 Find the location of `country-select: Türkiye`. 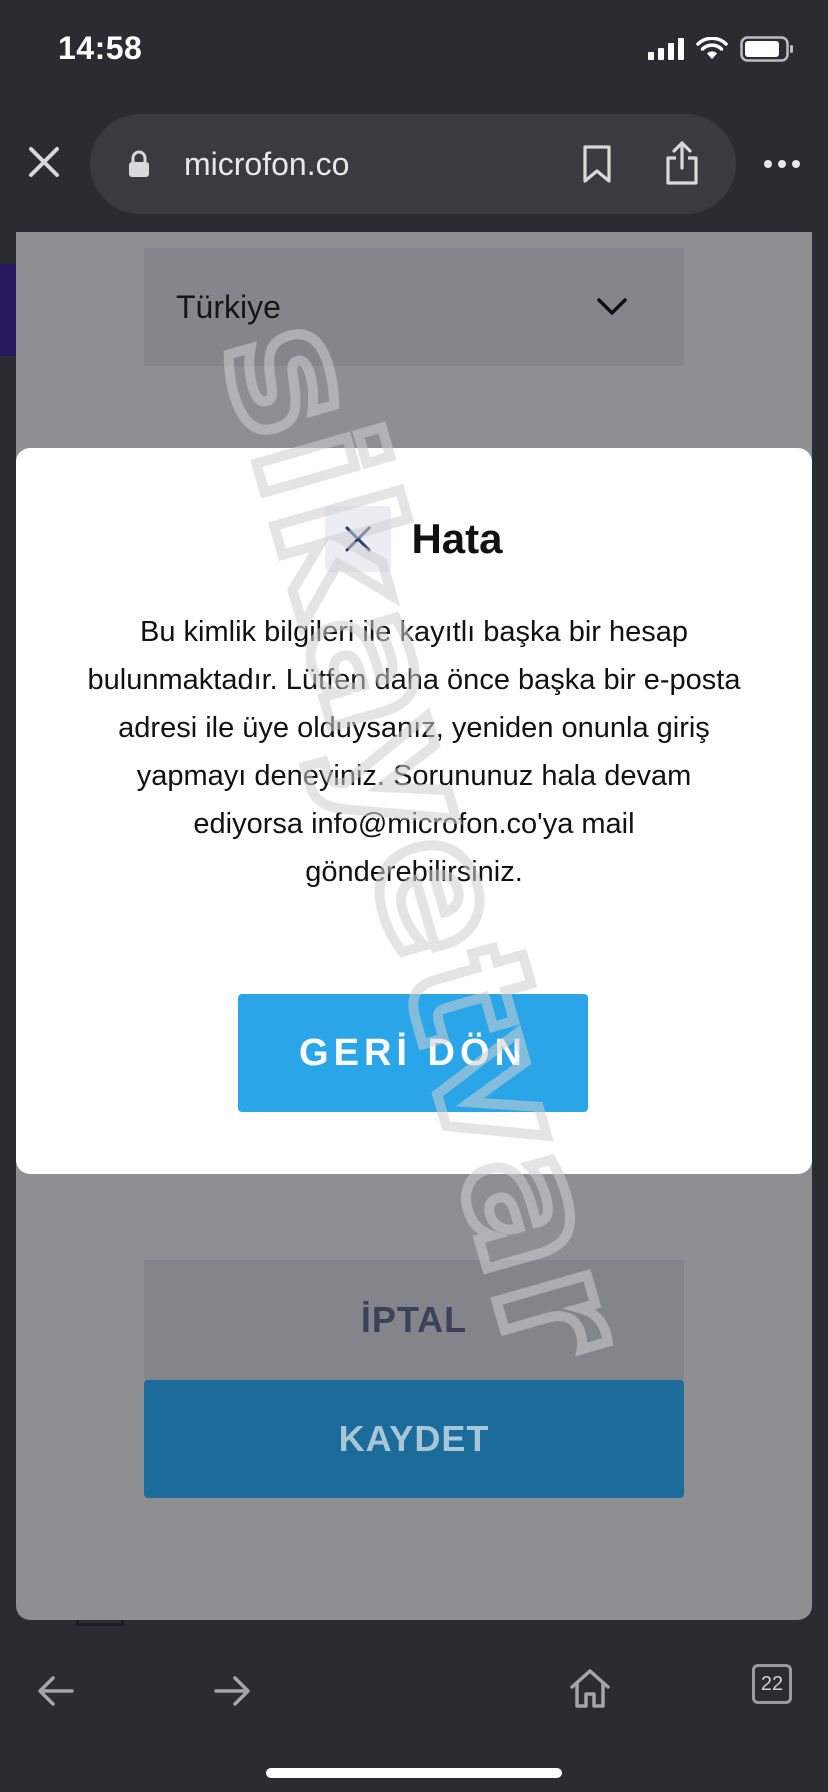

country-select: Türkiye is located at coordinates (414, 307).